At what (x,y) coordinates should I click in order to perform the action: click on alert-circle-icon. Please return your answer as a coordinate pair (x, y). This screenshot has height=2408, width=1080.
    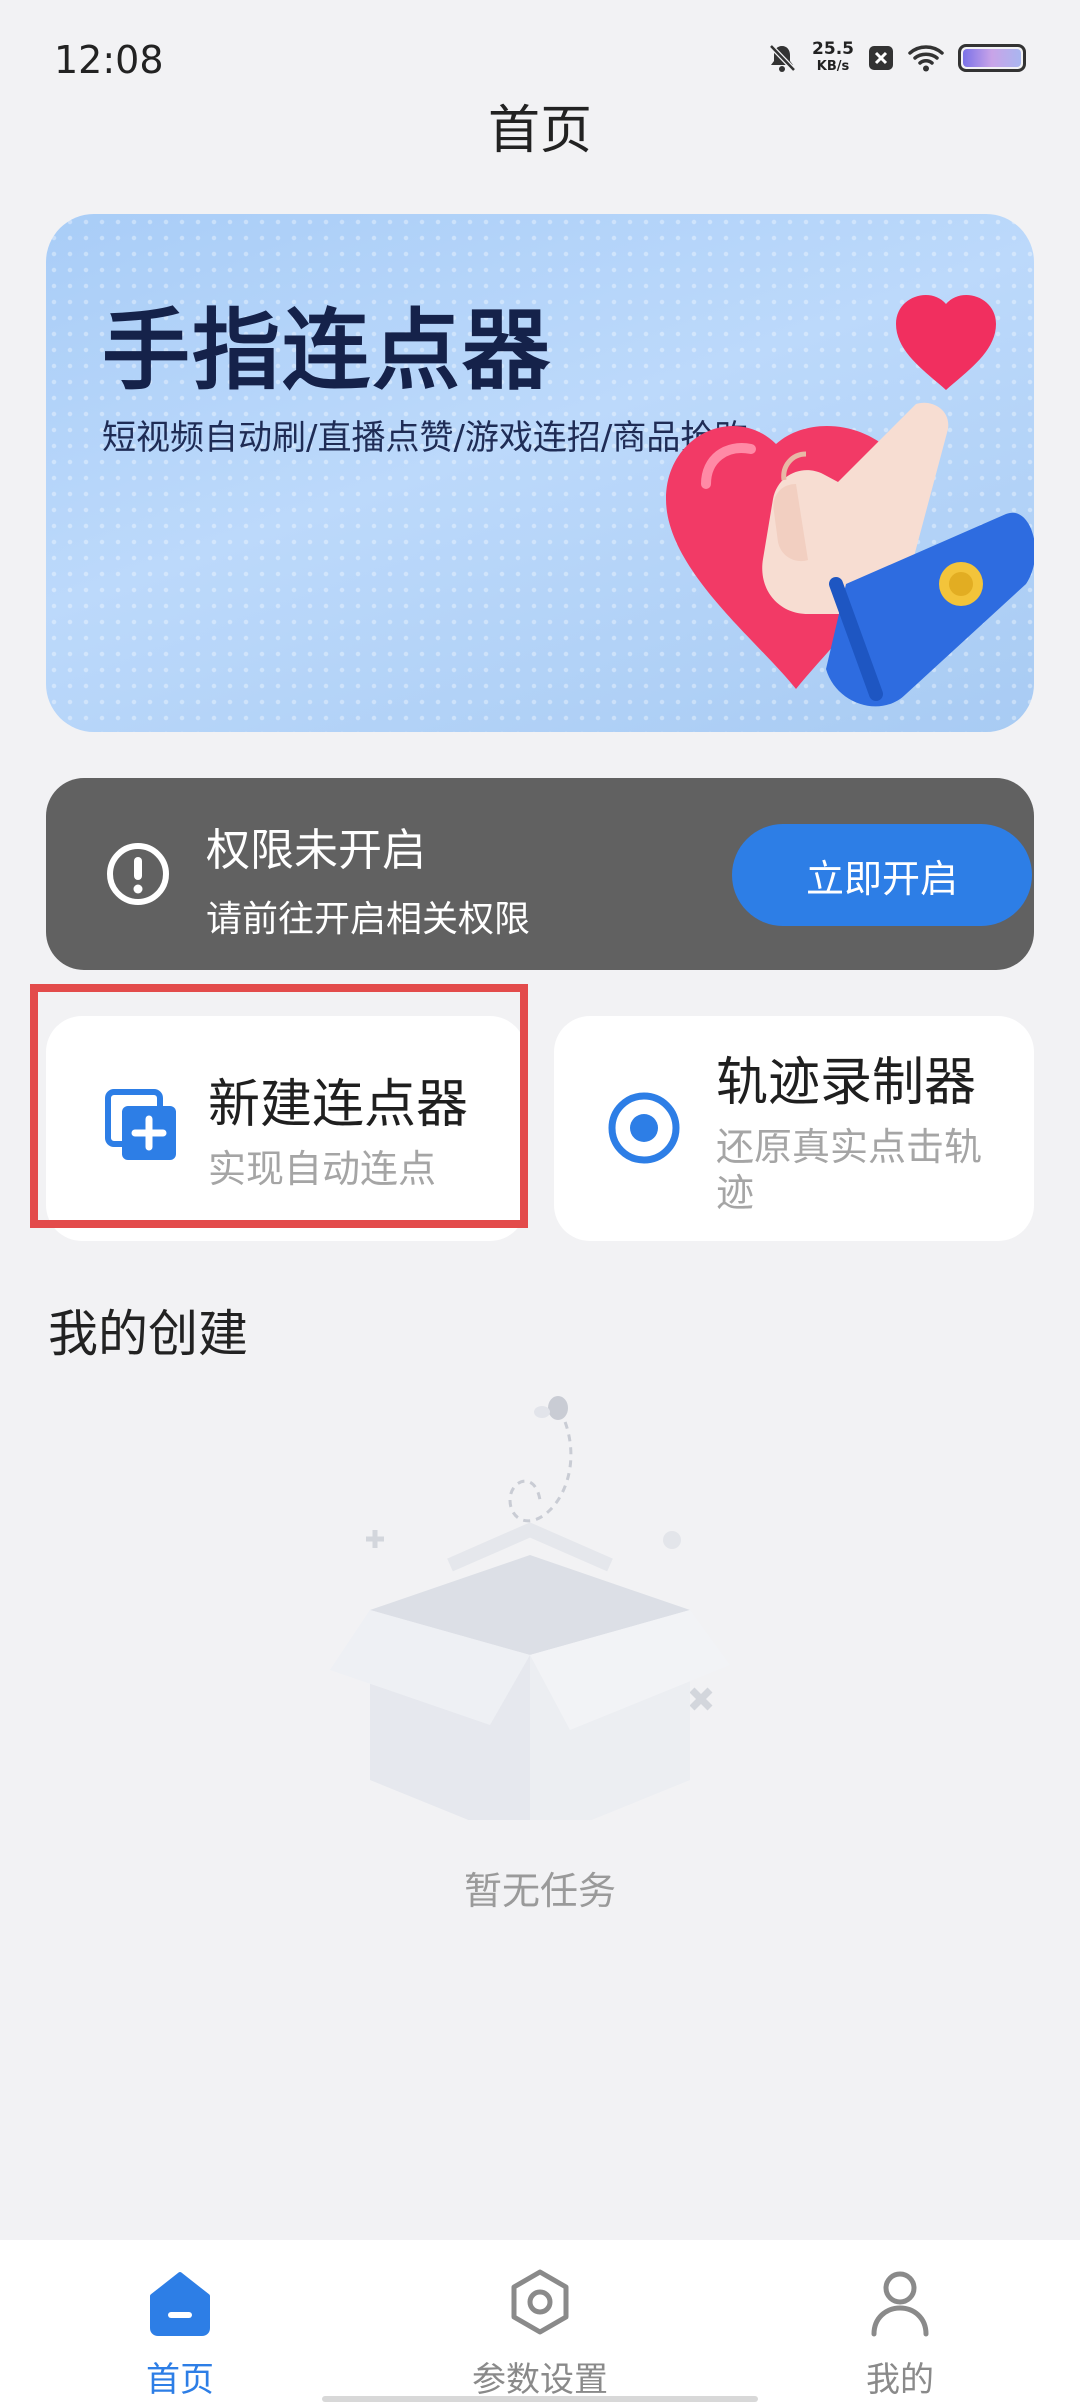
    Looking at the image, I should click on (138, 874).